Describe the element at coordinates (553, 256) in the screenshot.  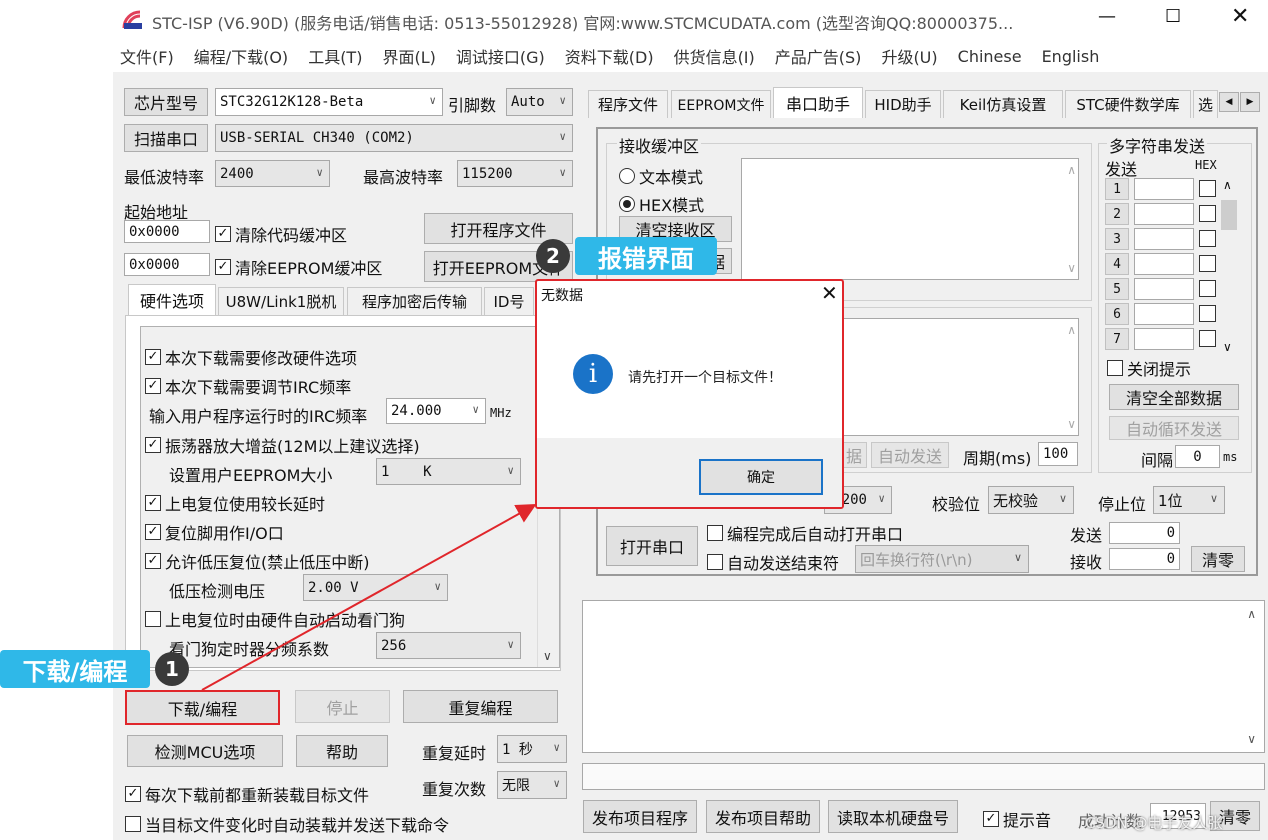
I see `step2-number: 2` at that location.